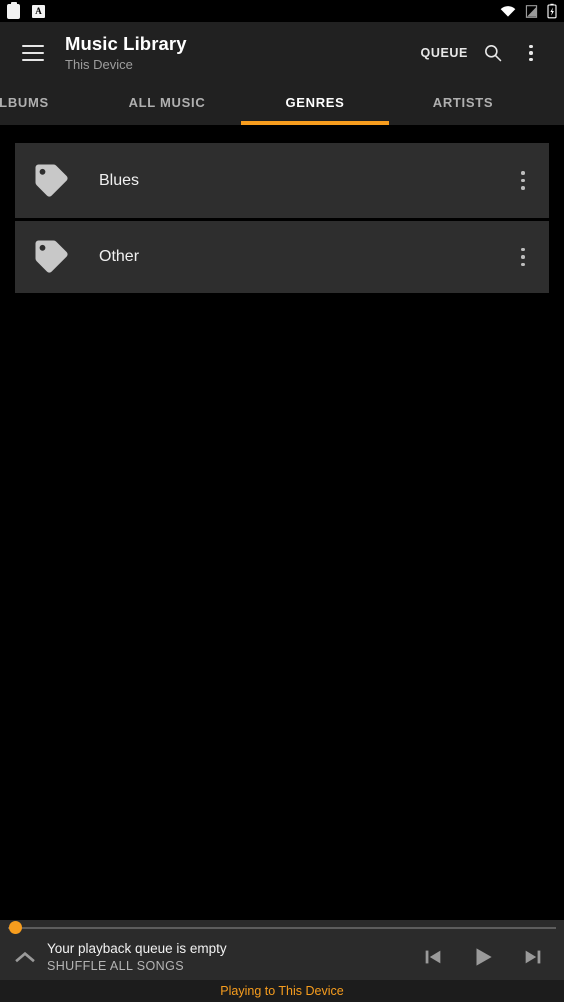 This screenshot has width=564, height=1002. I want to click on list-item: Blues, so click(282, 180).